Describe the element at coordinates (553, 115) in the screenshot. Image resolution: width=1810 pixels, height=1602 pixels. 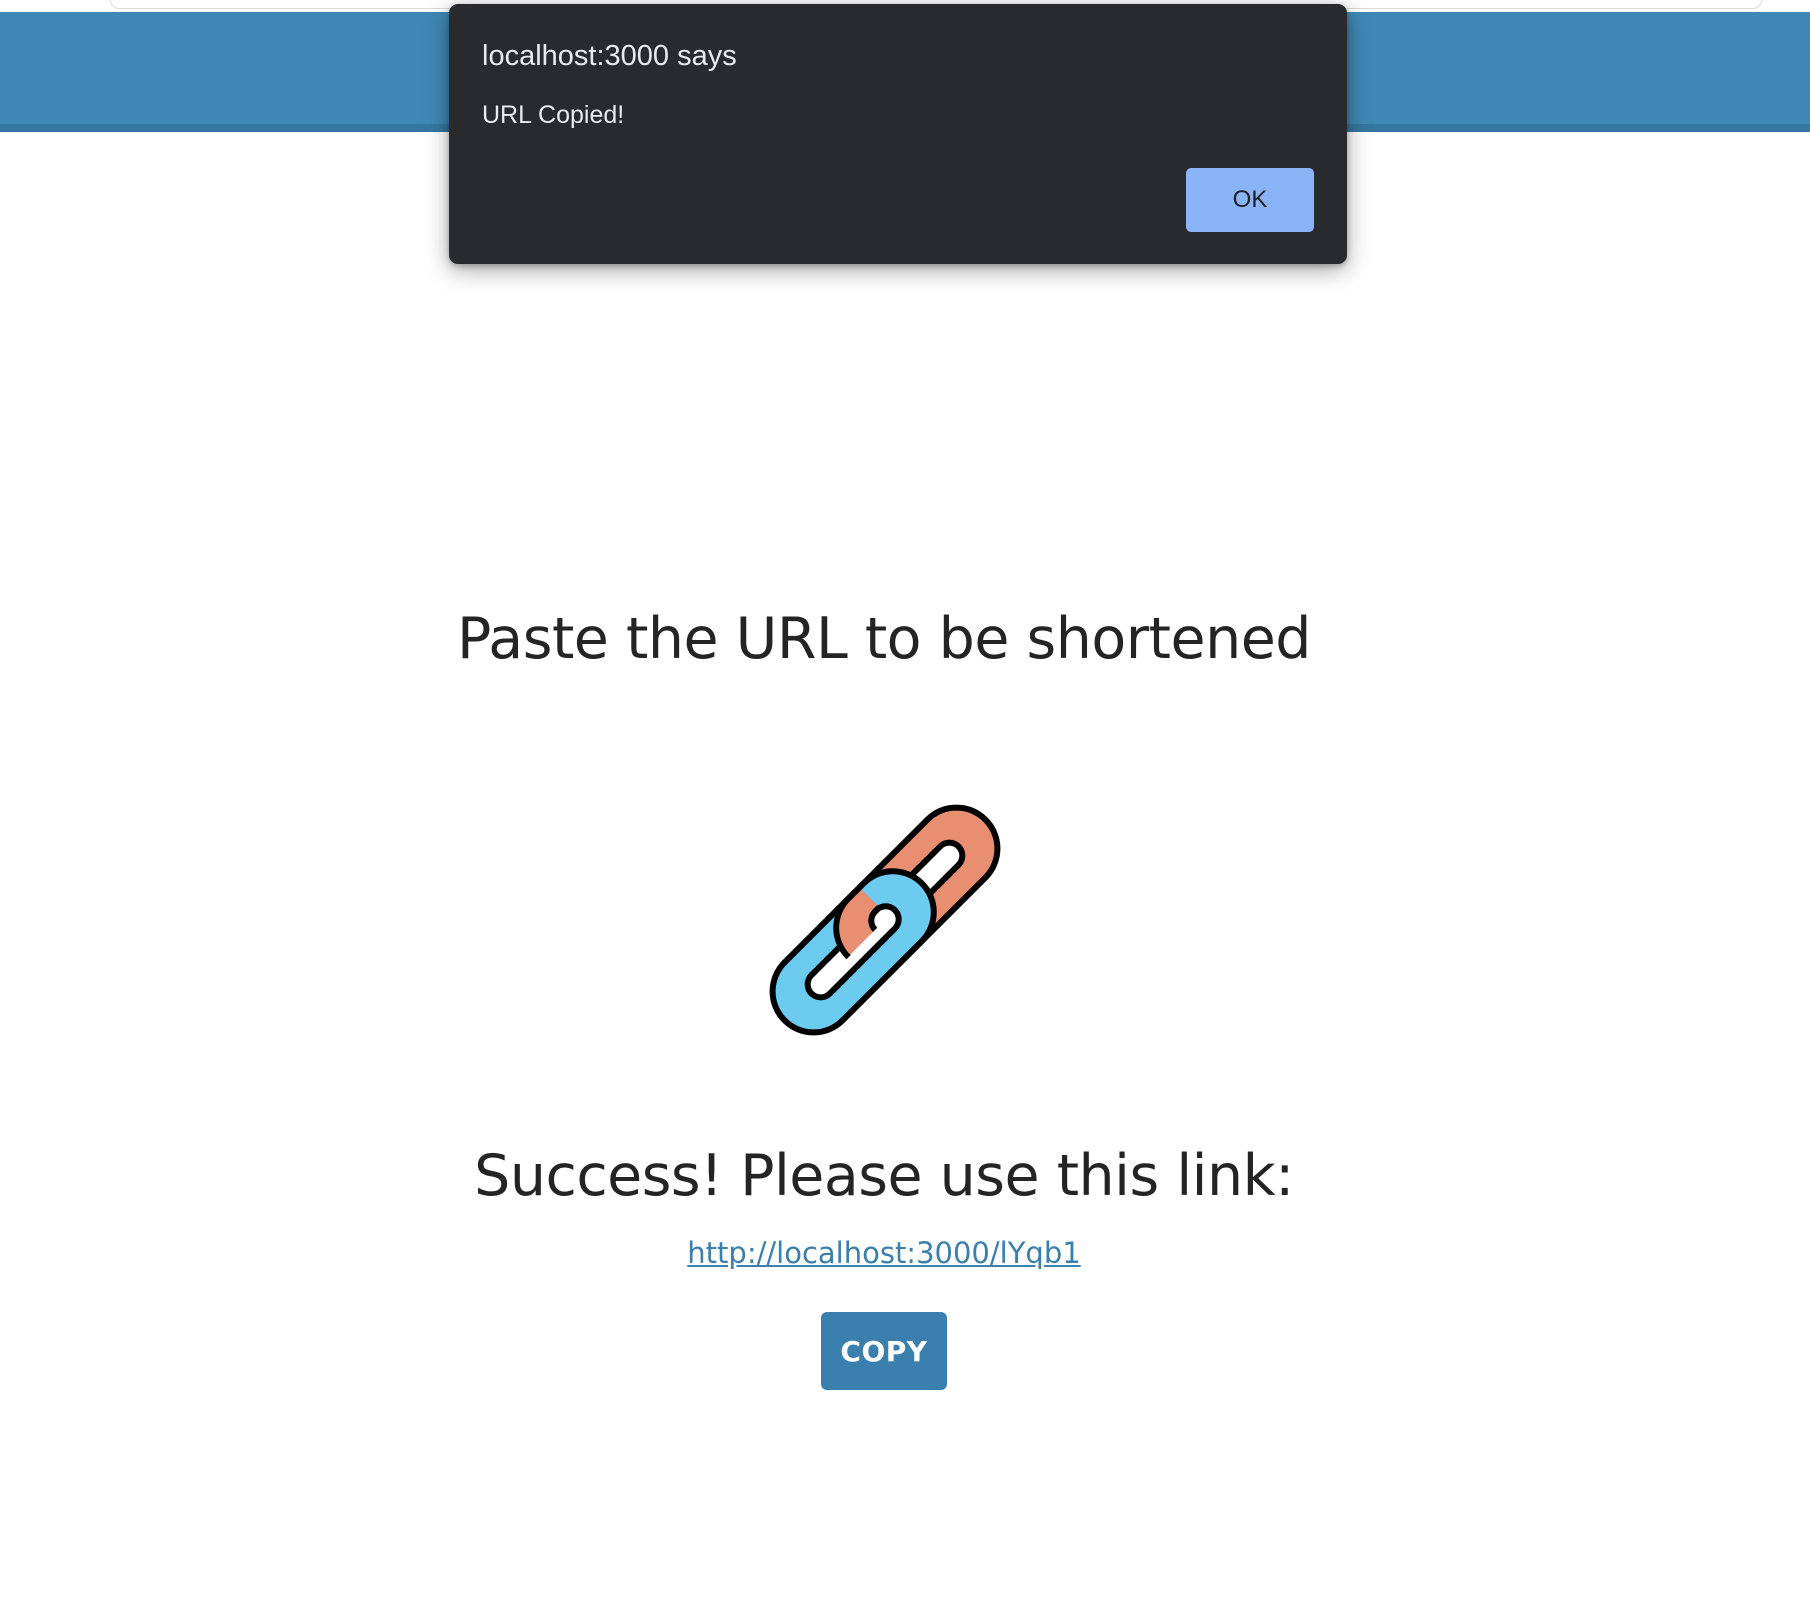
I see `alert-message: URL Copied!` at that location.